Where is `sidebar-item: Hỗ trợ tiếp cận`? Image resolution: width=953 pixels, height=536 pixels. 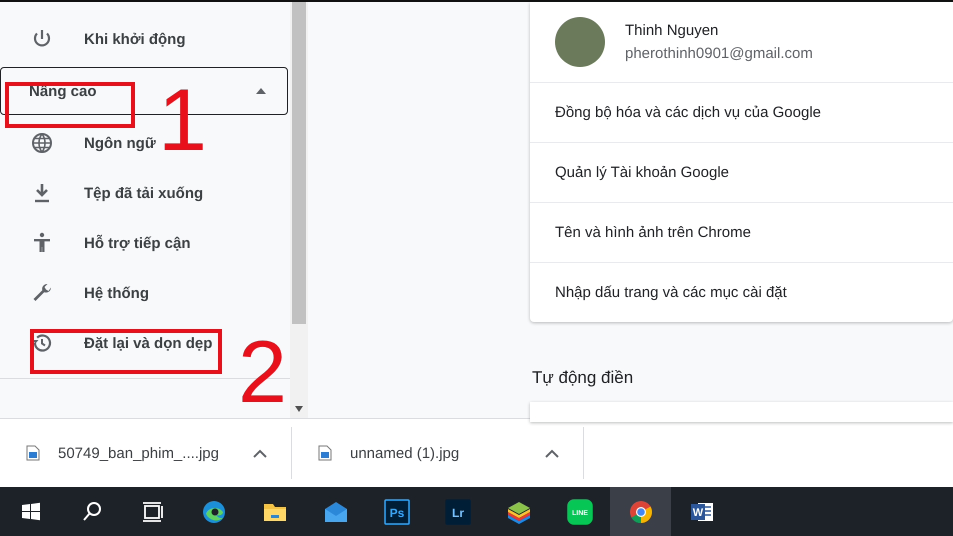
sidebar-item: Hỗ trợ tiếp cận is located at coordinates (137, 243).